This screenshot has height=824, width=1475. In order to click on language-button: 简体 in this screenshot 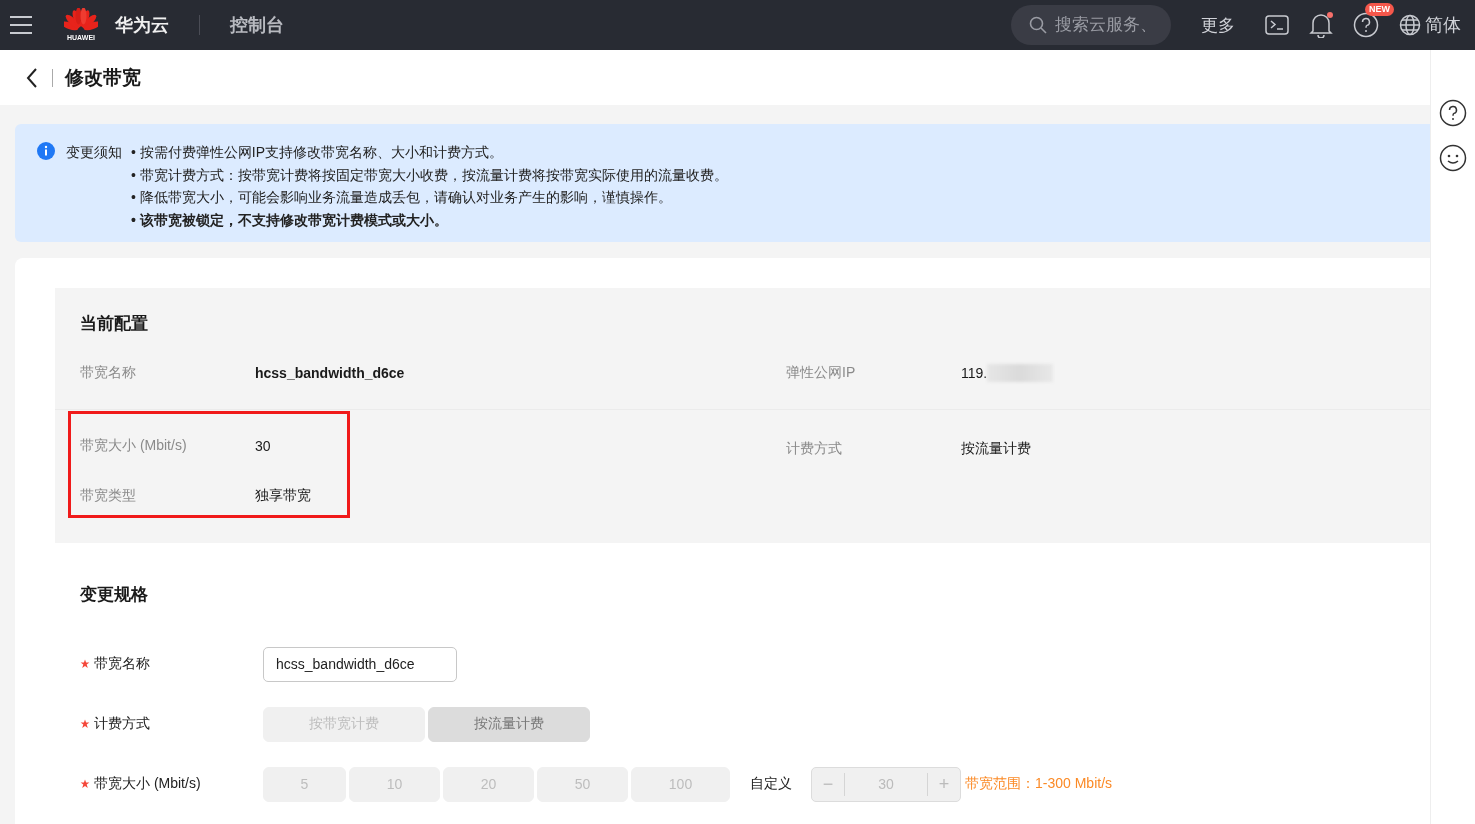, I will do `click(1430, 25)`.